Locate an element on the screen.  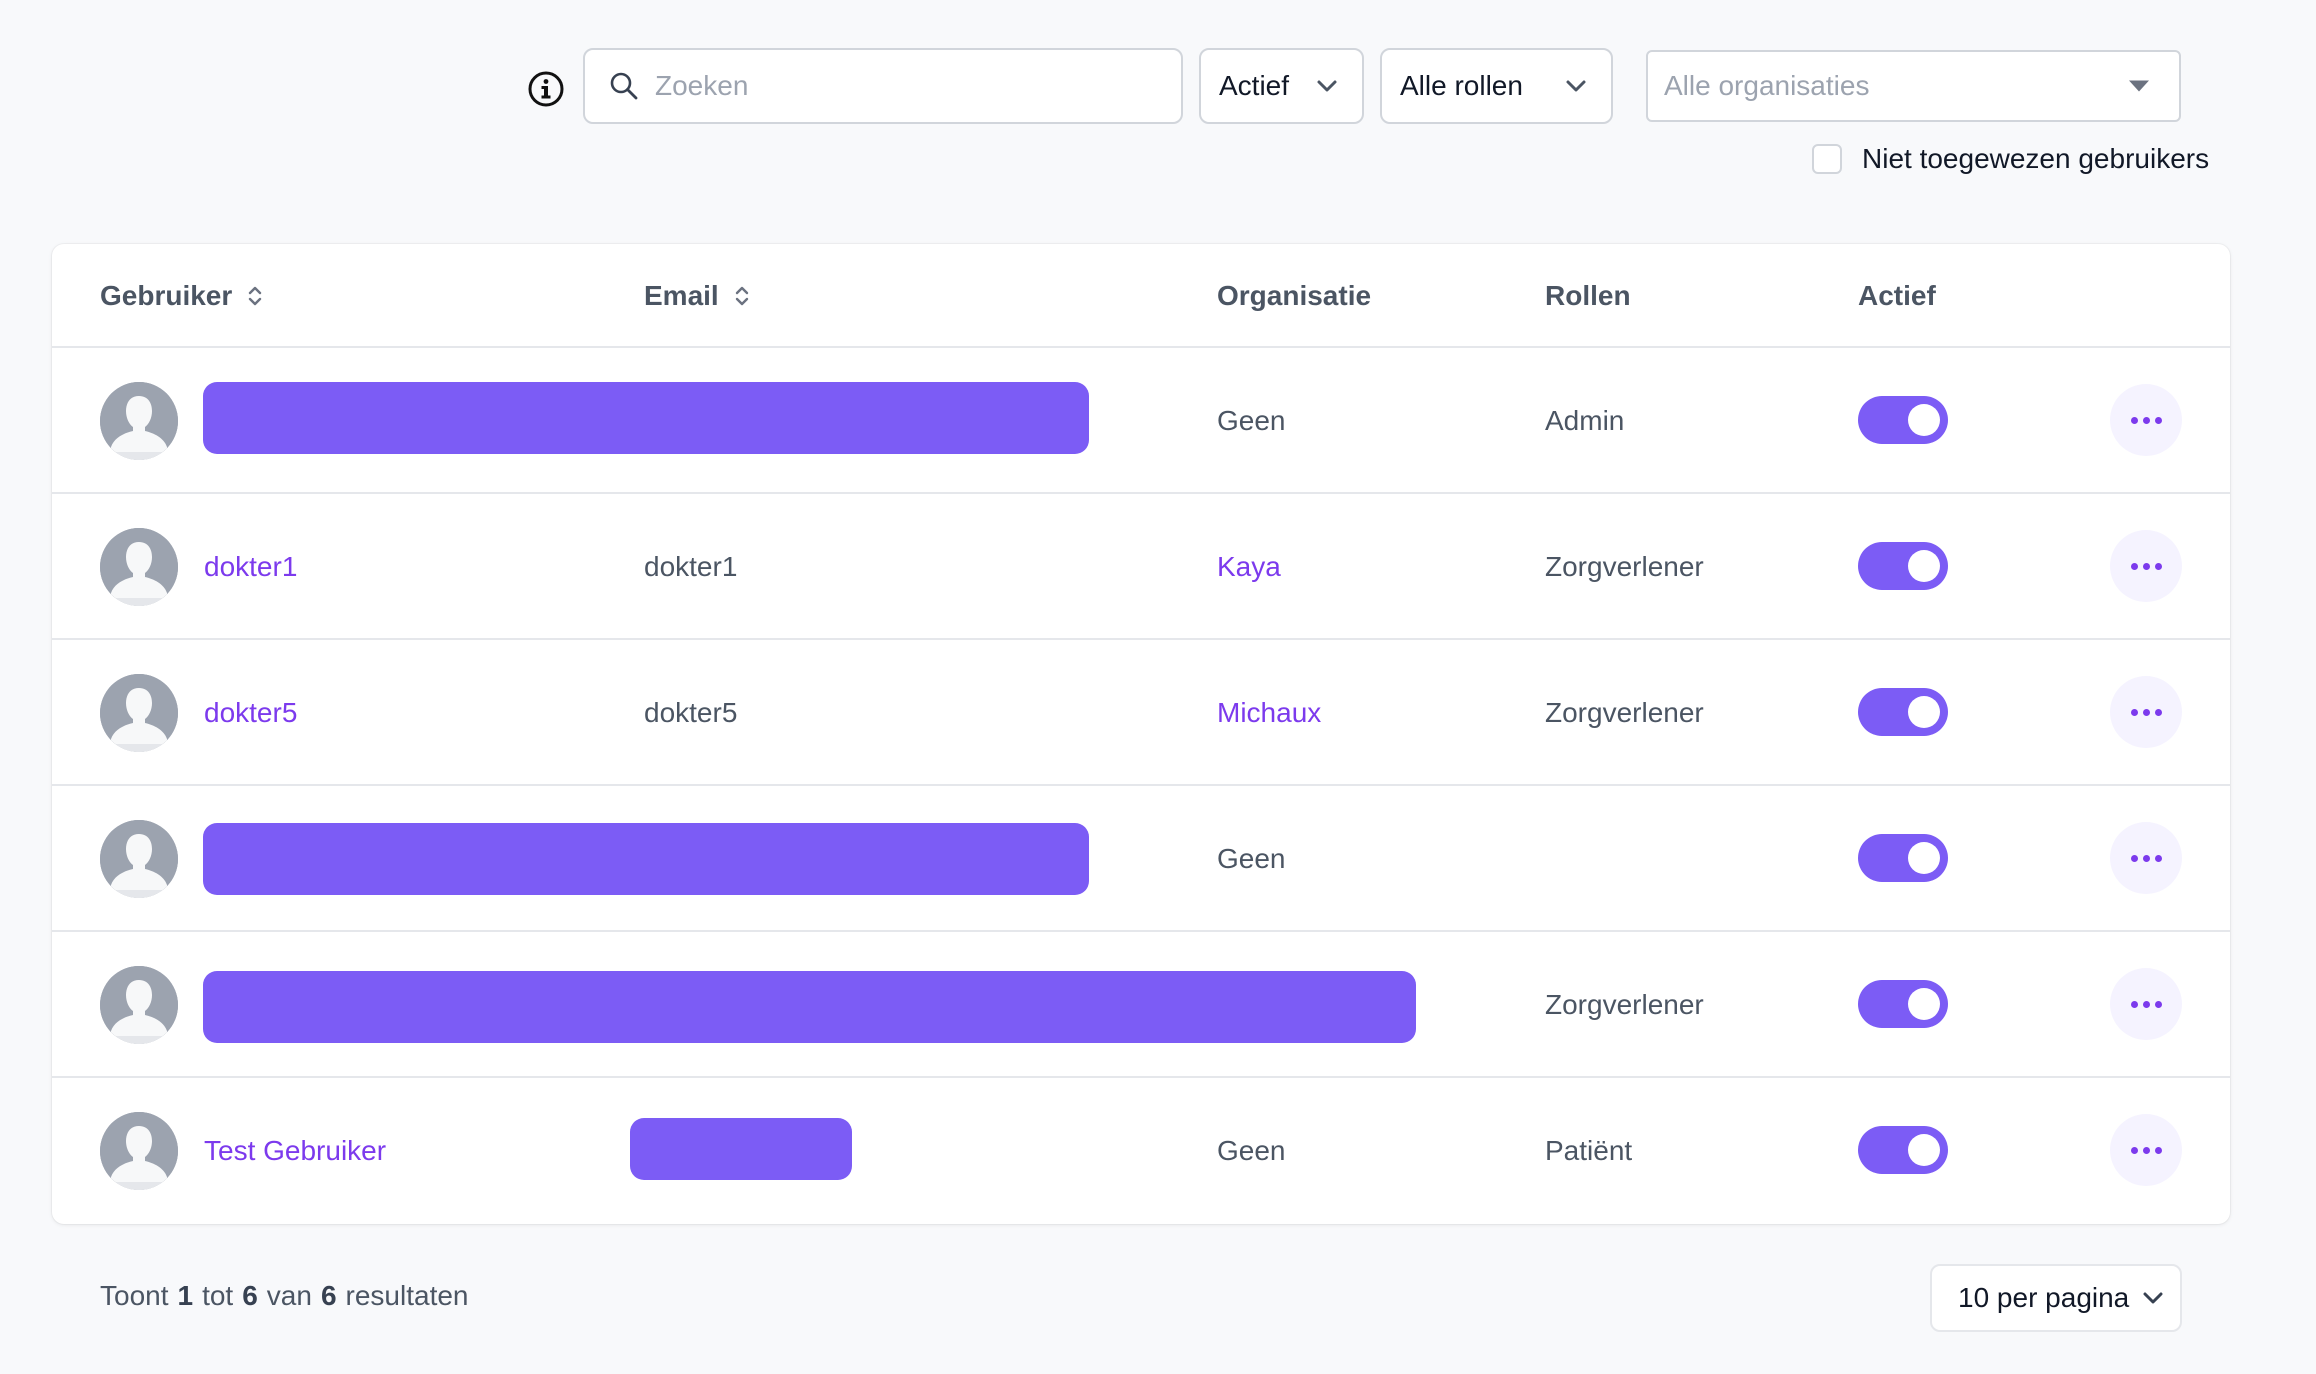
summary-suffix: resultaten is located at coordinates (407, 1295).